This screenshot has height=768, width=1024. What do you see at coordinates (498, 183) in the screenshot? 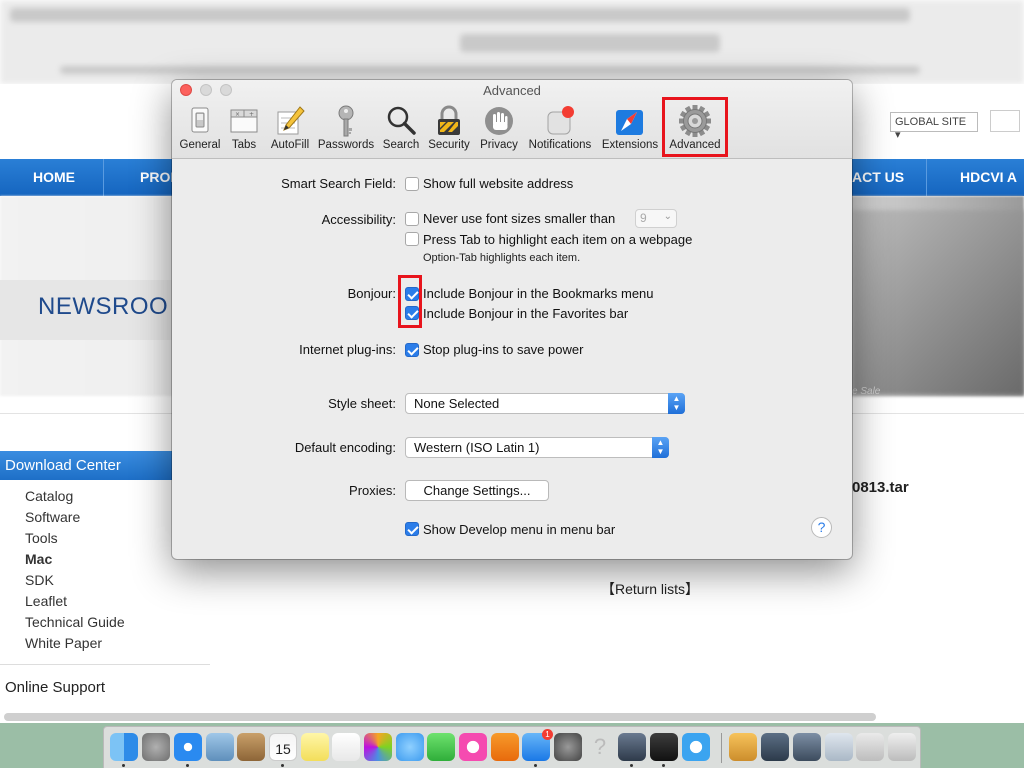
I see `show-full-address-label: Show full website address` at bounding box center [498, 183].